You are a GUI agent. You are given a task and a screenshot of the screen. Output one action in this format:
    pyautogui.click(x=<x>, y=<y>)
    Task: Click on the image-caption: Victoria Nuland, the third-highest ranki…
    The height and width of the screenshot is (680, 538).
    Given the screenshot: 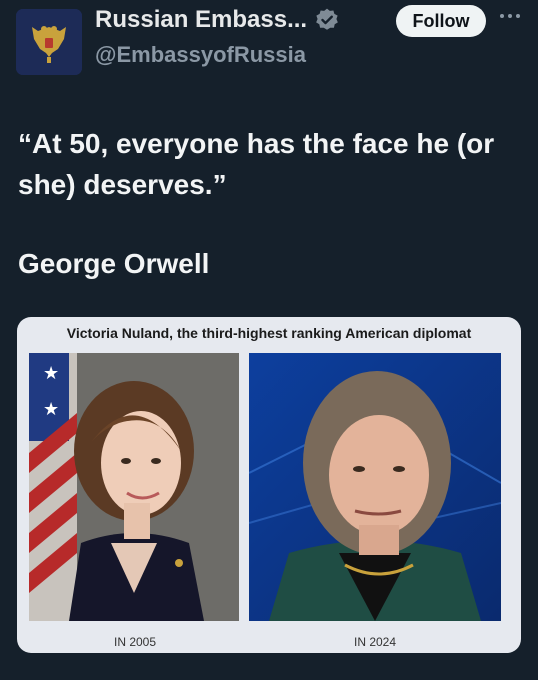 What is the action you would take?
    pyautogui.click(x=269, y=333)
    